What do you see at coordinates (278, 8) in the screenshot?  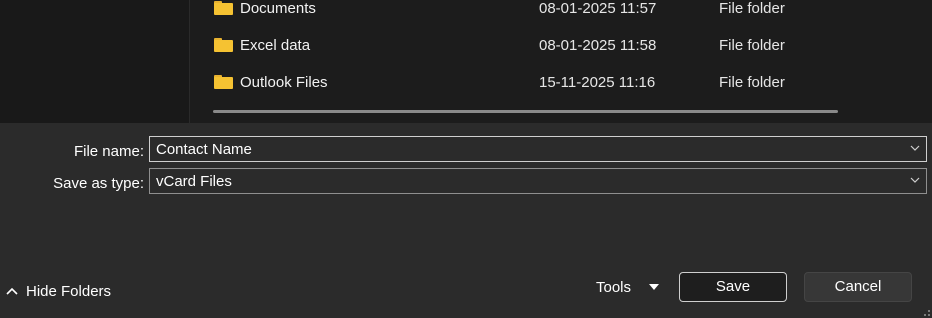 I see `item-name: Documents` at bounding box center [278, 8].